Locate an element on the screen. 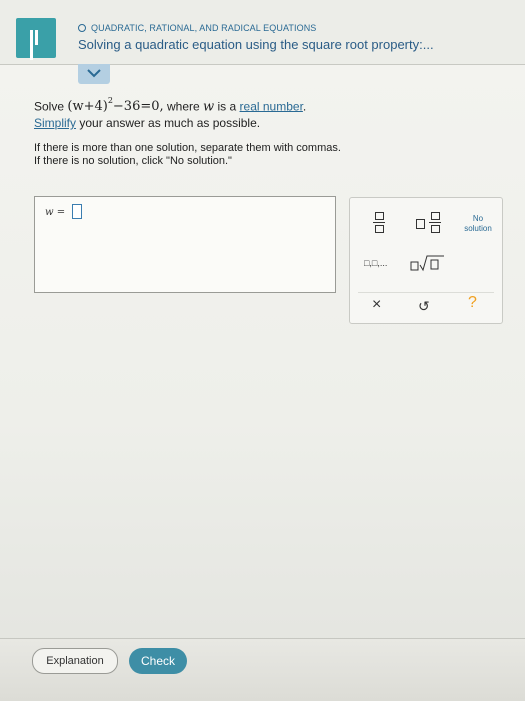  answer-label: w = is located at coordinates (55, 212).